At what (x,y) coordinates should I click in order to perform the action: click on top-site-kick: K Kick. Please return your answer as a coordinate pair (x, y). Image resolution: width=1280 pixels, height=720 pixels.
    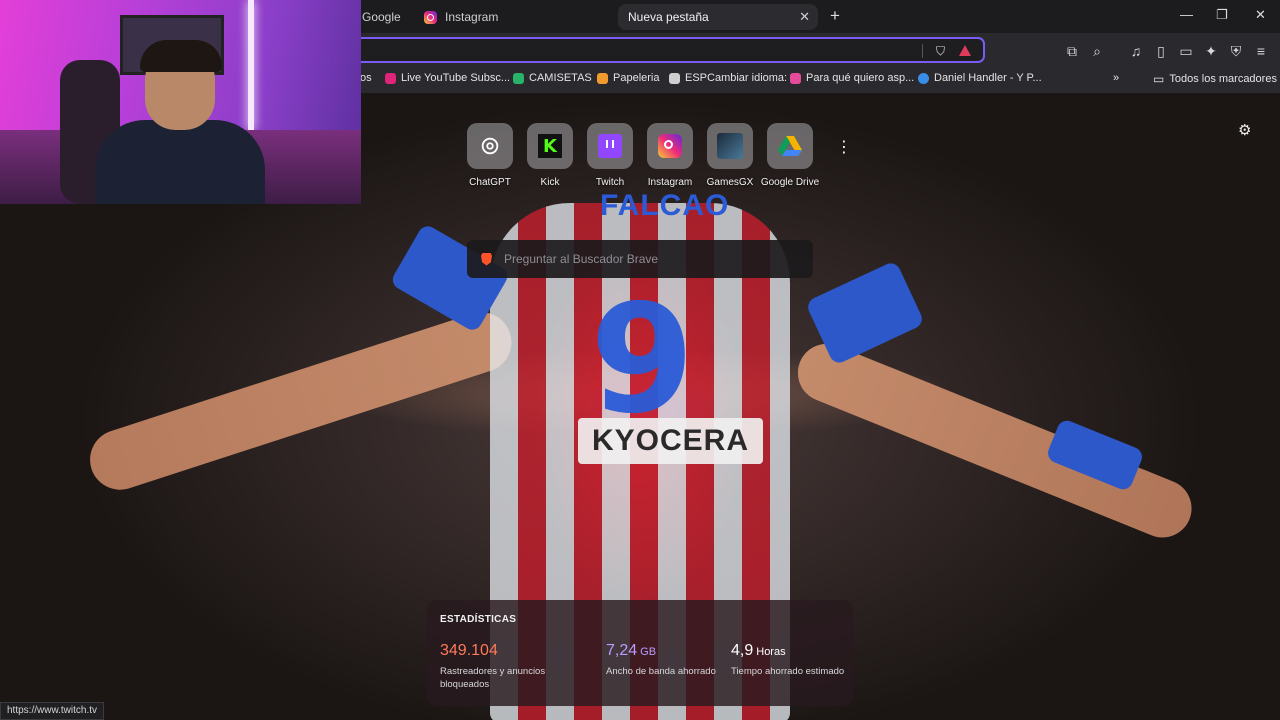
    Looking at the image, I should click on (550, 155).